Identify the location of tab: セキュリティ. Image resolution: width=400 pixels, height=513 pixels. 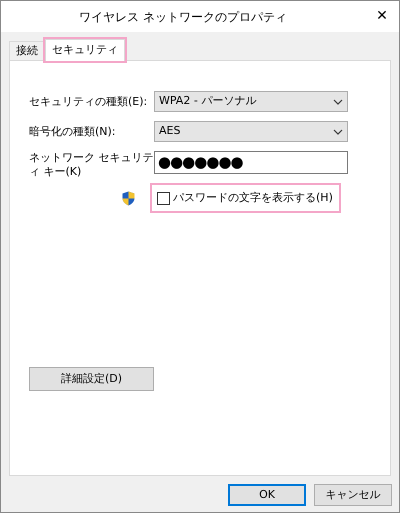
(85, 50).